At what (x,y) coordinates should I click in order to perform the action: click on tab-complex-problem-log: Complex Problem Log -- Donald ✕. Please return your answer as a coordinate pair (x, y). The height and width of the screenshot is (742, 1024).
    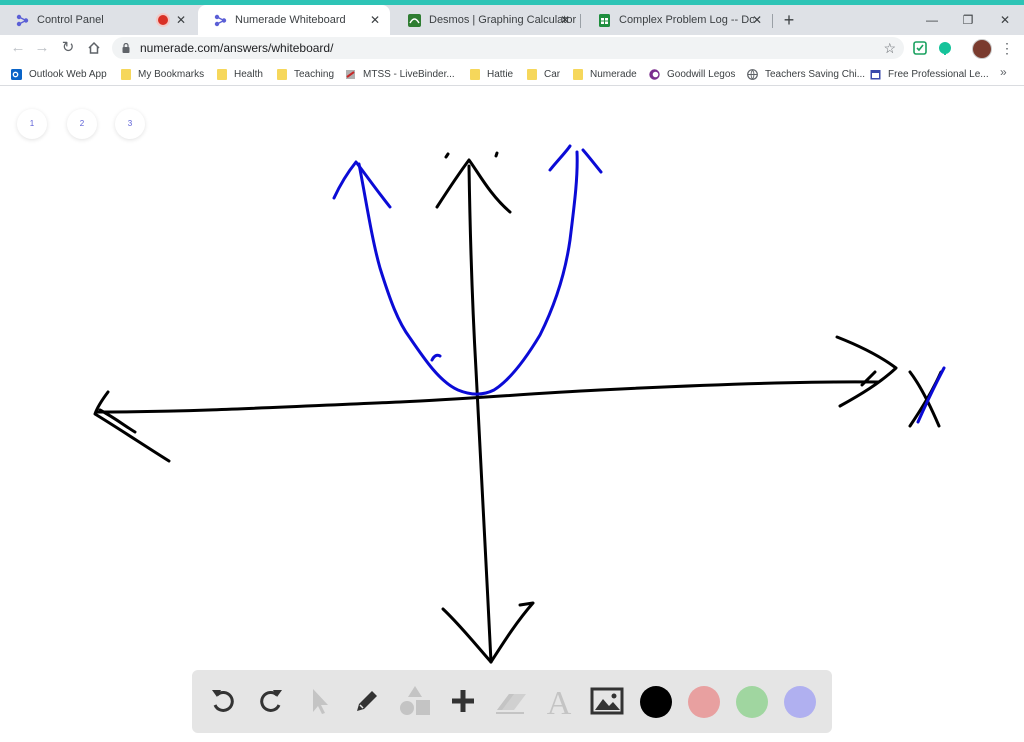
    Looking at the image, I should click on (677, 20).